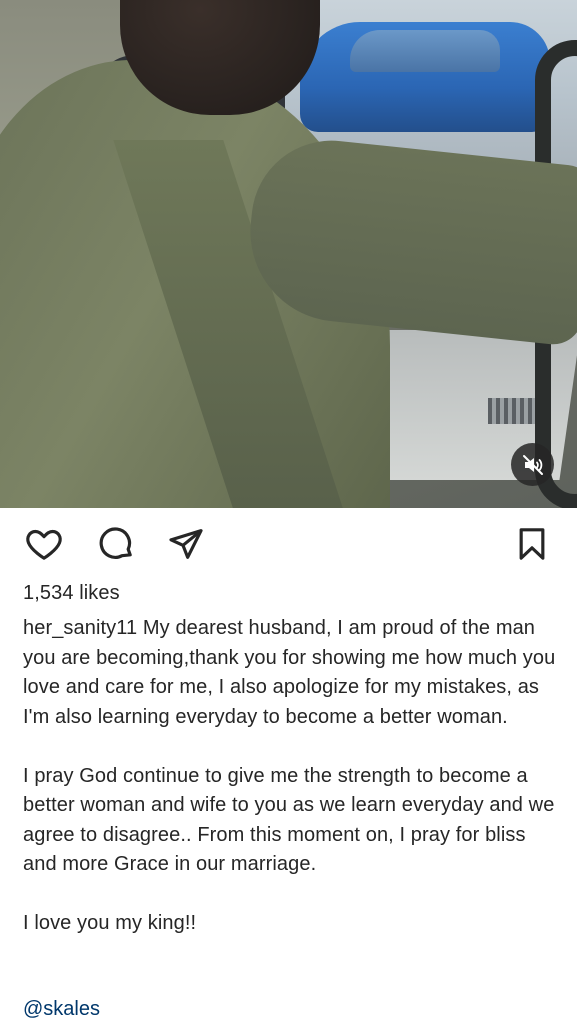 The width and height of the screenshot is (577, 1024). I want to click on heart-outline-icon, so click(44, 544).